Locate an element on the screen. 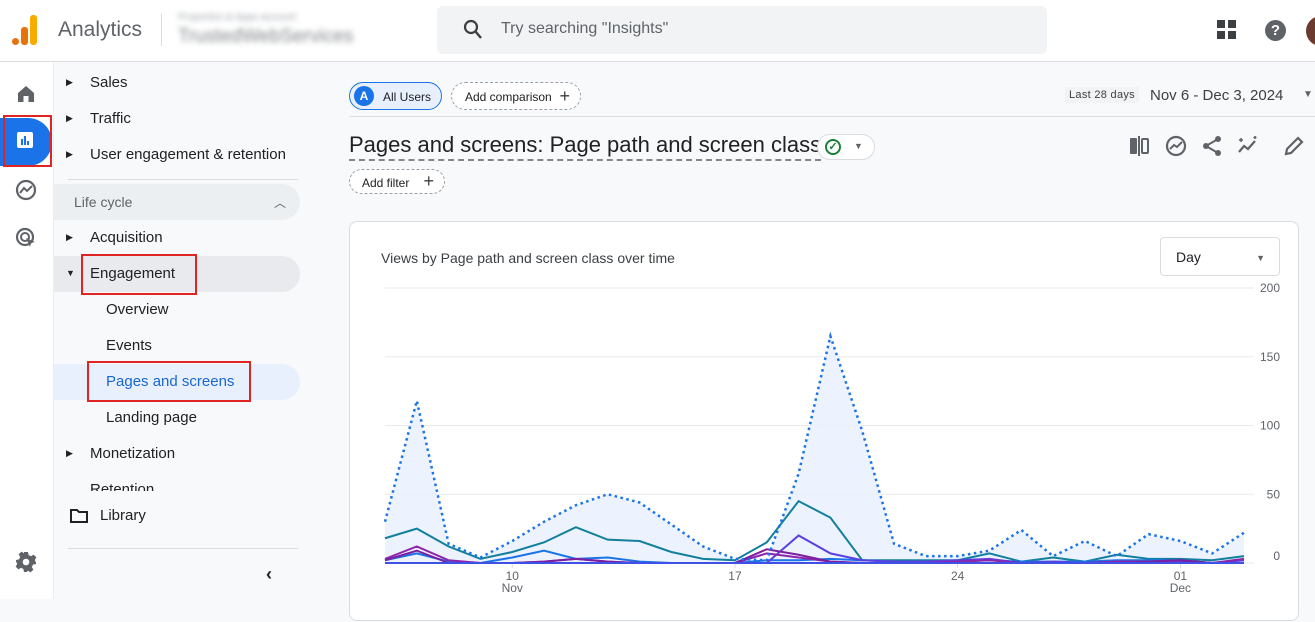 The width and height of the screenshot is (1315, 622). nav-label: Monetization is located at coordinates (133, 453).